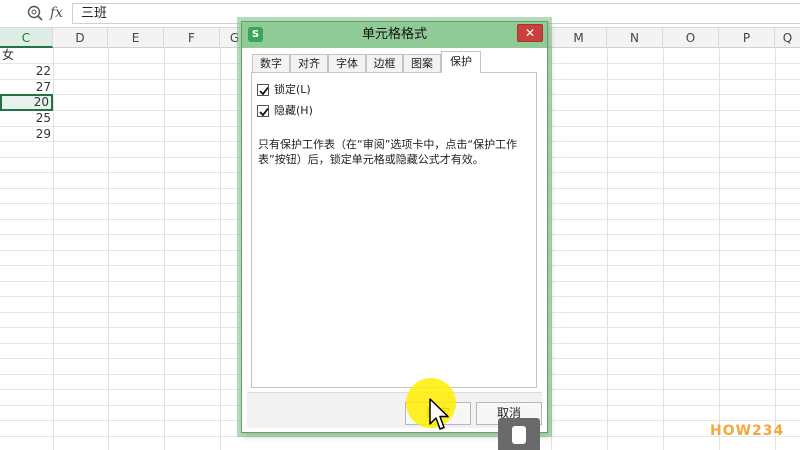 This screenshot has width=800, height=450. Describe the element at coordinates (440, 415) in the screenshot. I see `mouse-cursor-icon` at that location.